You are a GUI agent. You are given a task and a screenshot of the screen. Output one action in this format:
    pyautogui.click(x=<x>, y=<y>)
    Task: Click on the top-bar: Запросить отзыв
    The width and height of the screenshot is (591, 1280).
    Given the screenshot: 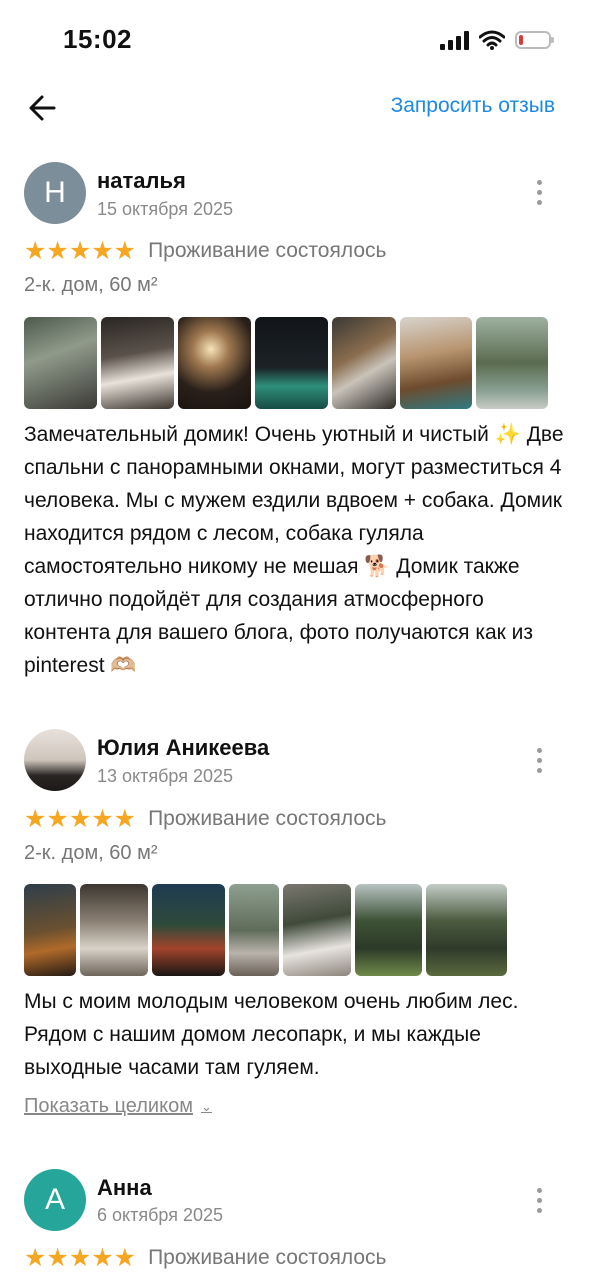 What is the action you would take?
    pyautogui.click(x=295, y=110)
    